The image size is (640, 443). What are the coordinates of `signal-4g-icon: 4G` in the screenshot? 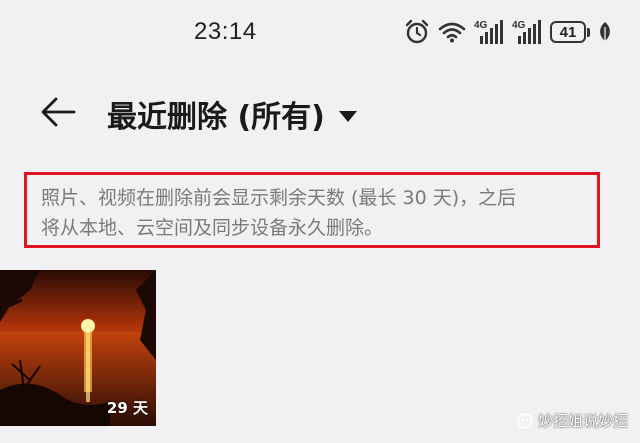 It's located at (489, 32).